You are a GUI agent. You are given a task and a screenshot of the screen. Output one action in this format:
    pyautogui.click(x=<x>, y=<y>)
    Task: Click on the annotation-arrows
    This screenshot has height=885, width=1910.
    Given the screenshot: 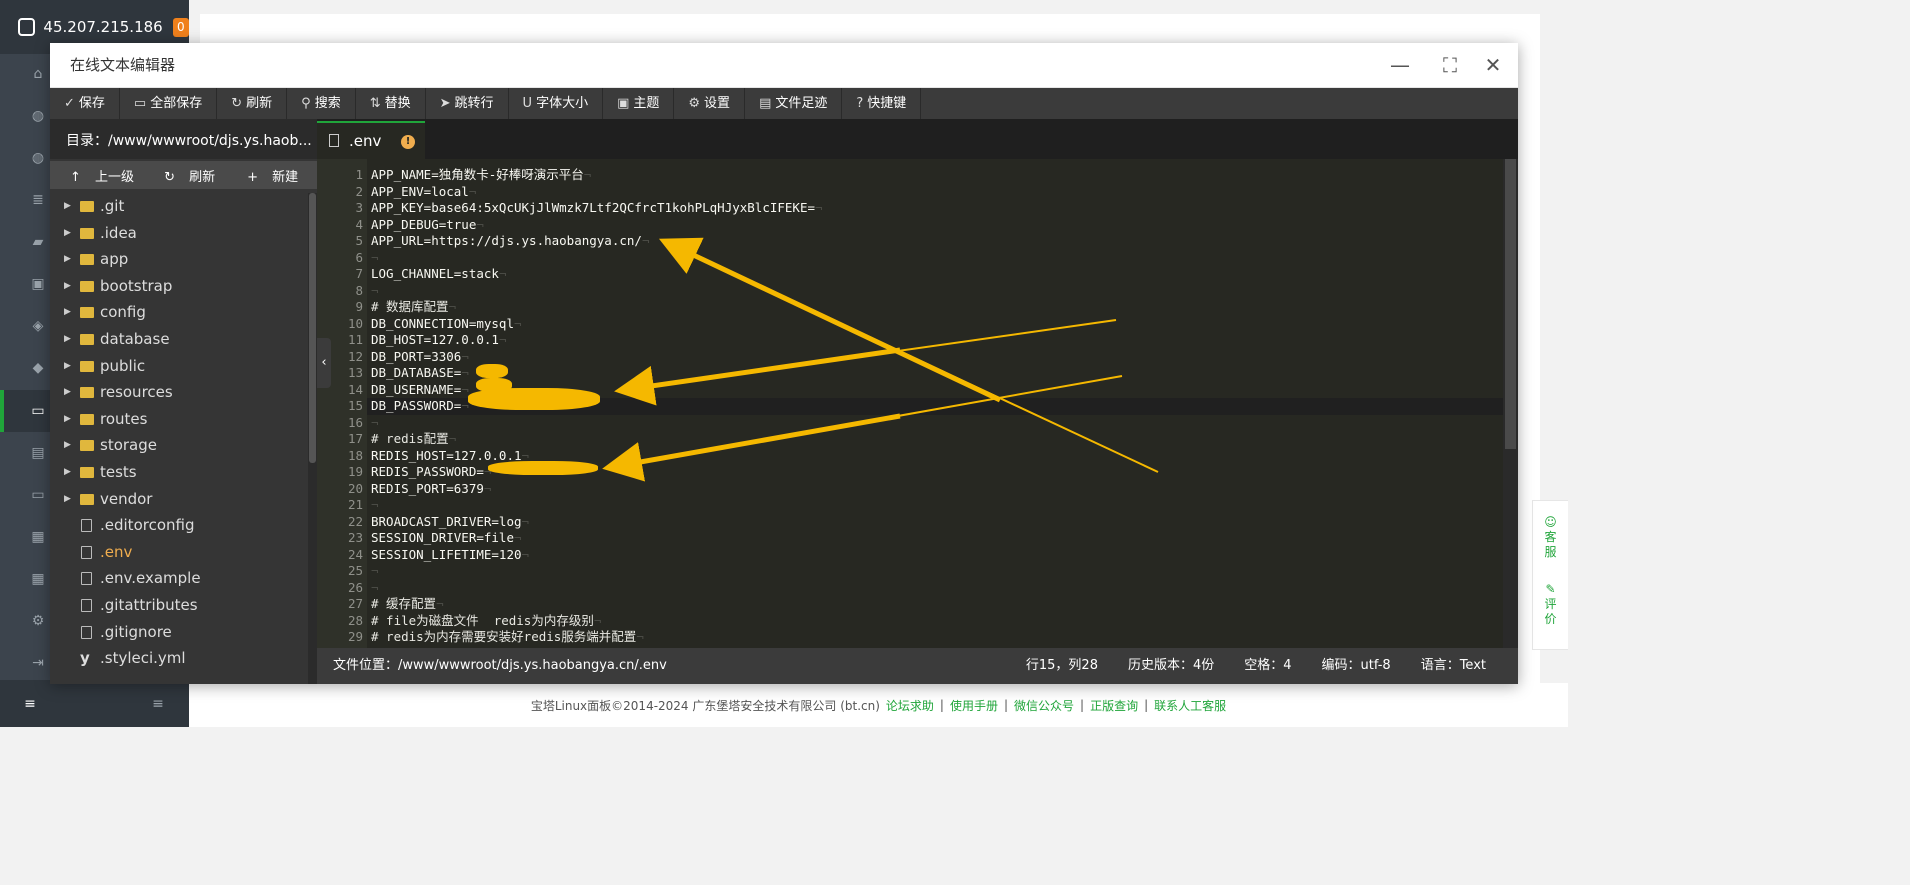 What is the action you would take?
    pyautogui.click(x=880, y=359)
    